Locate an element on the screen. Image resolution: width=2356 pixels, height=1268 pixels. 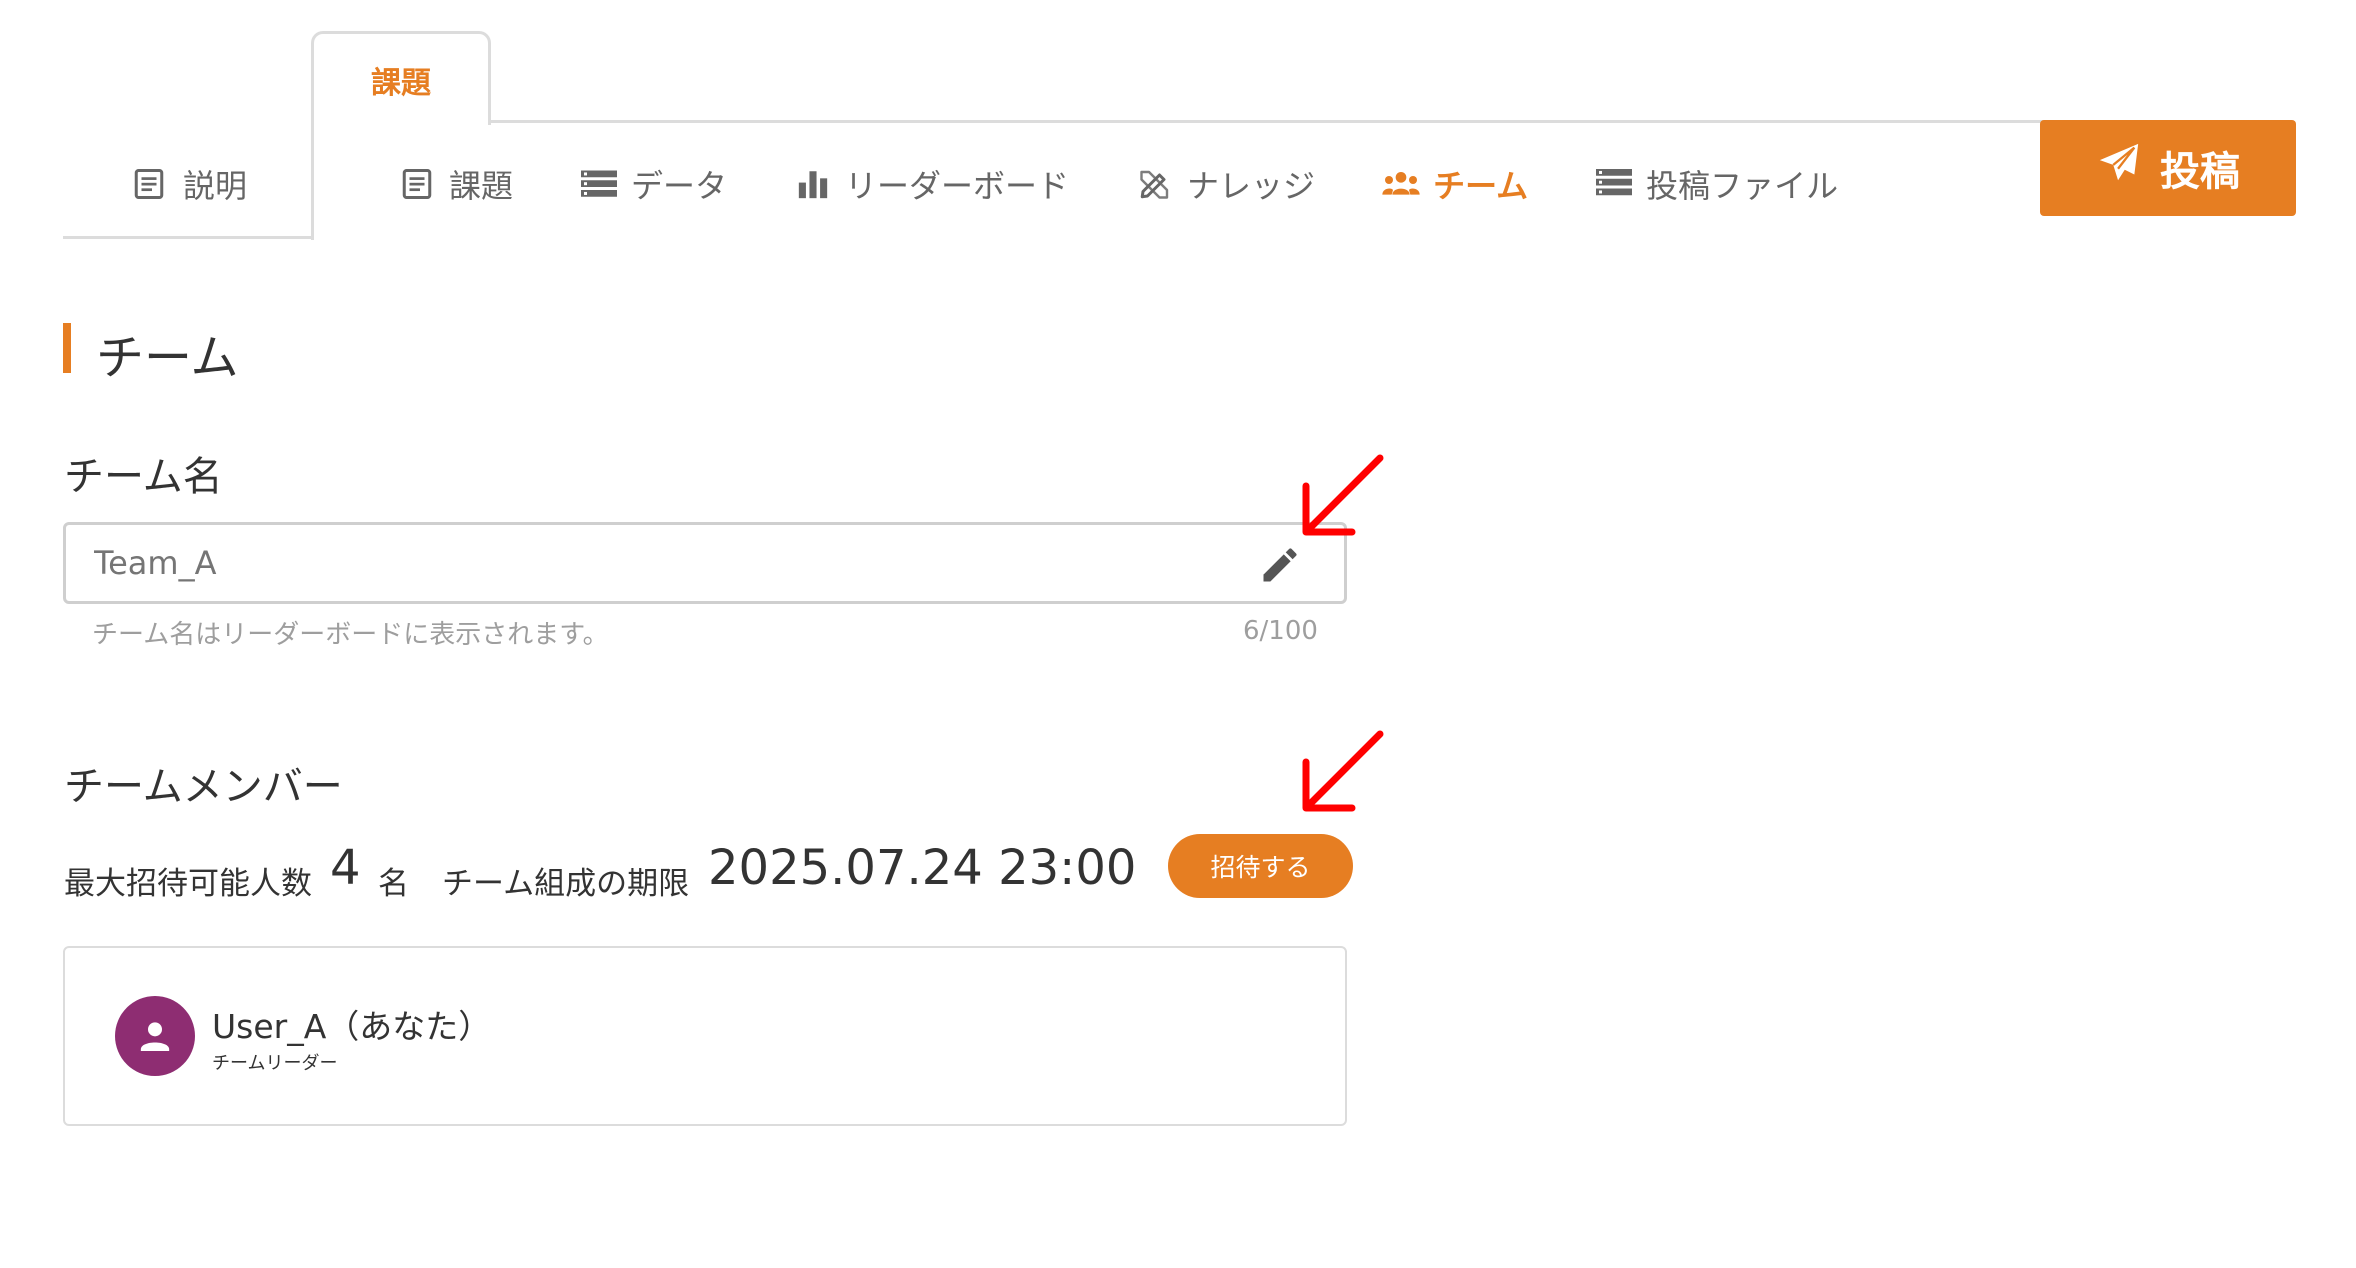
subnav-item-team: チーム is located at coordinates (1454, 184).